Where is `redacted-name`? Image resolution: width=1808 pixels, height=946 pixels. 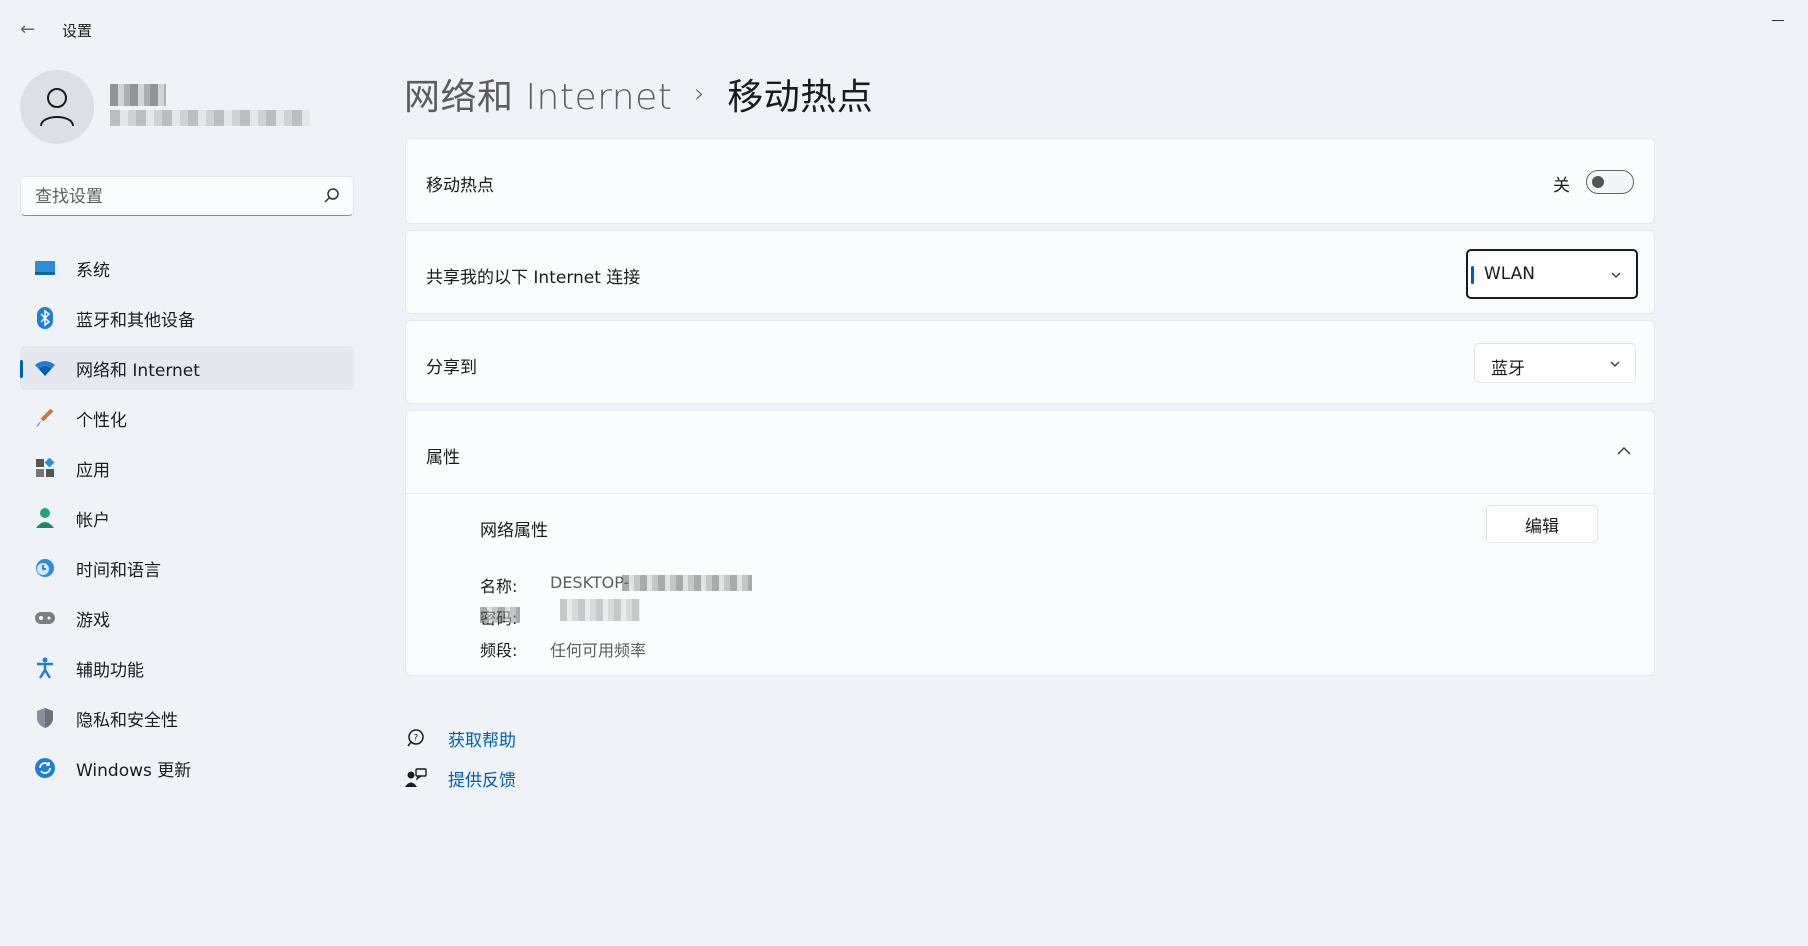
redacted-name is located at coordinates (687, 583).